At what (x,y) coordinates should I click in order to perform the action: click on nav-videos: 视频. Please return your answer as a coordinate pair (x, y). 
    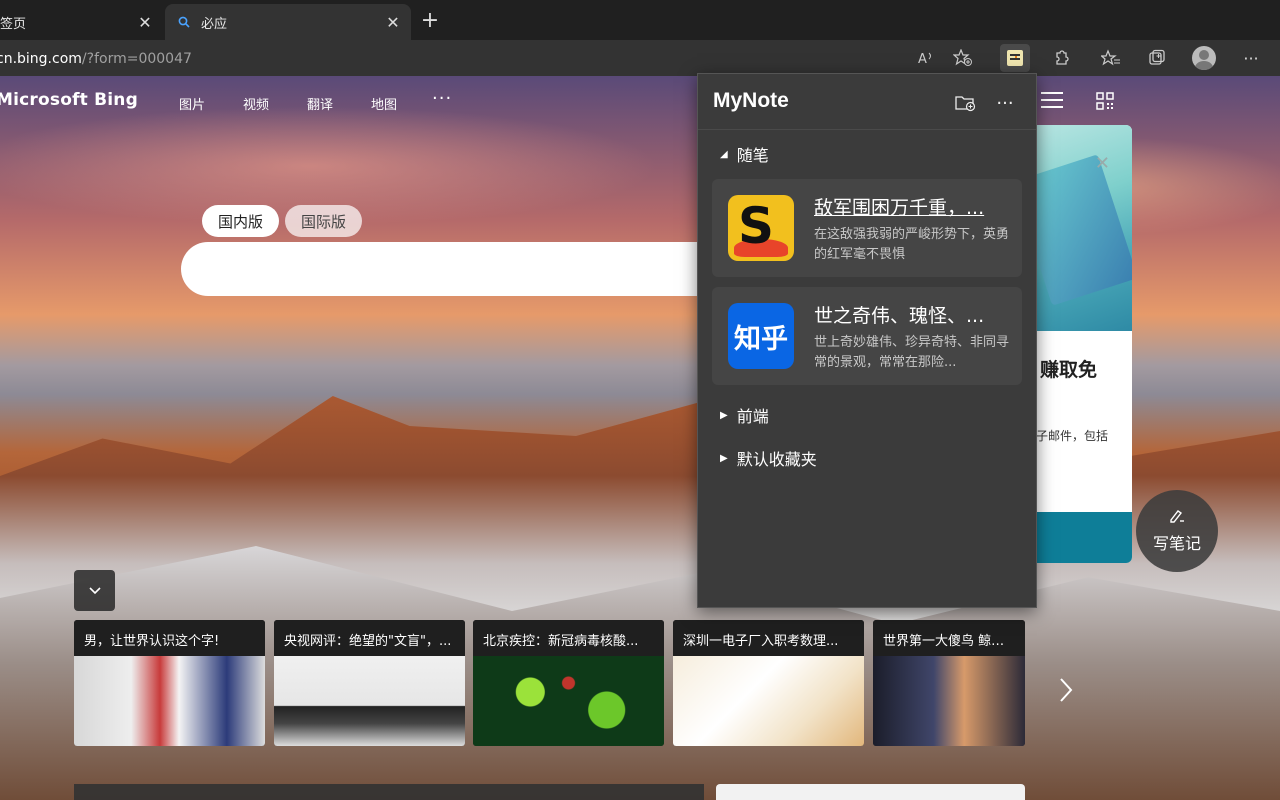
    Looking at the image, I should click on (256, 103).